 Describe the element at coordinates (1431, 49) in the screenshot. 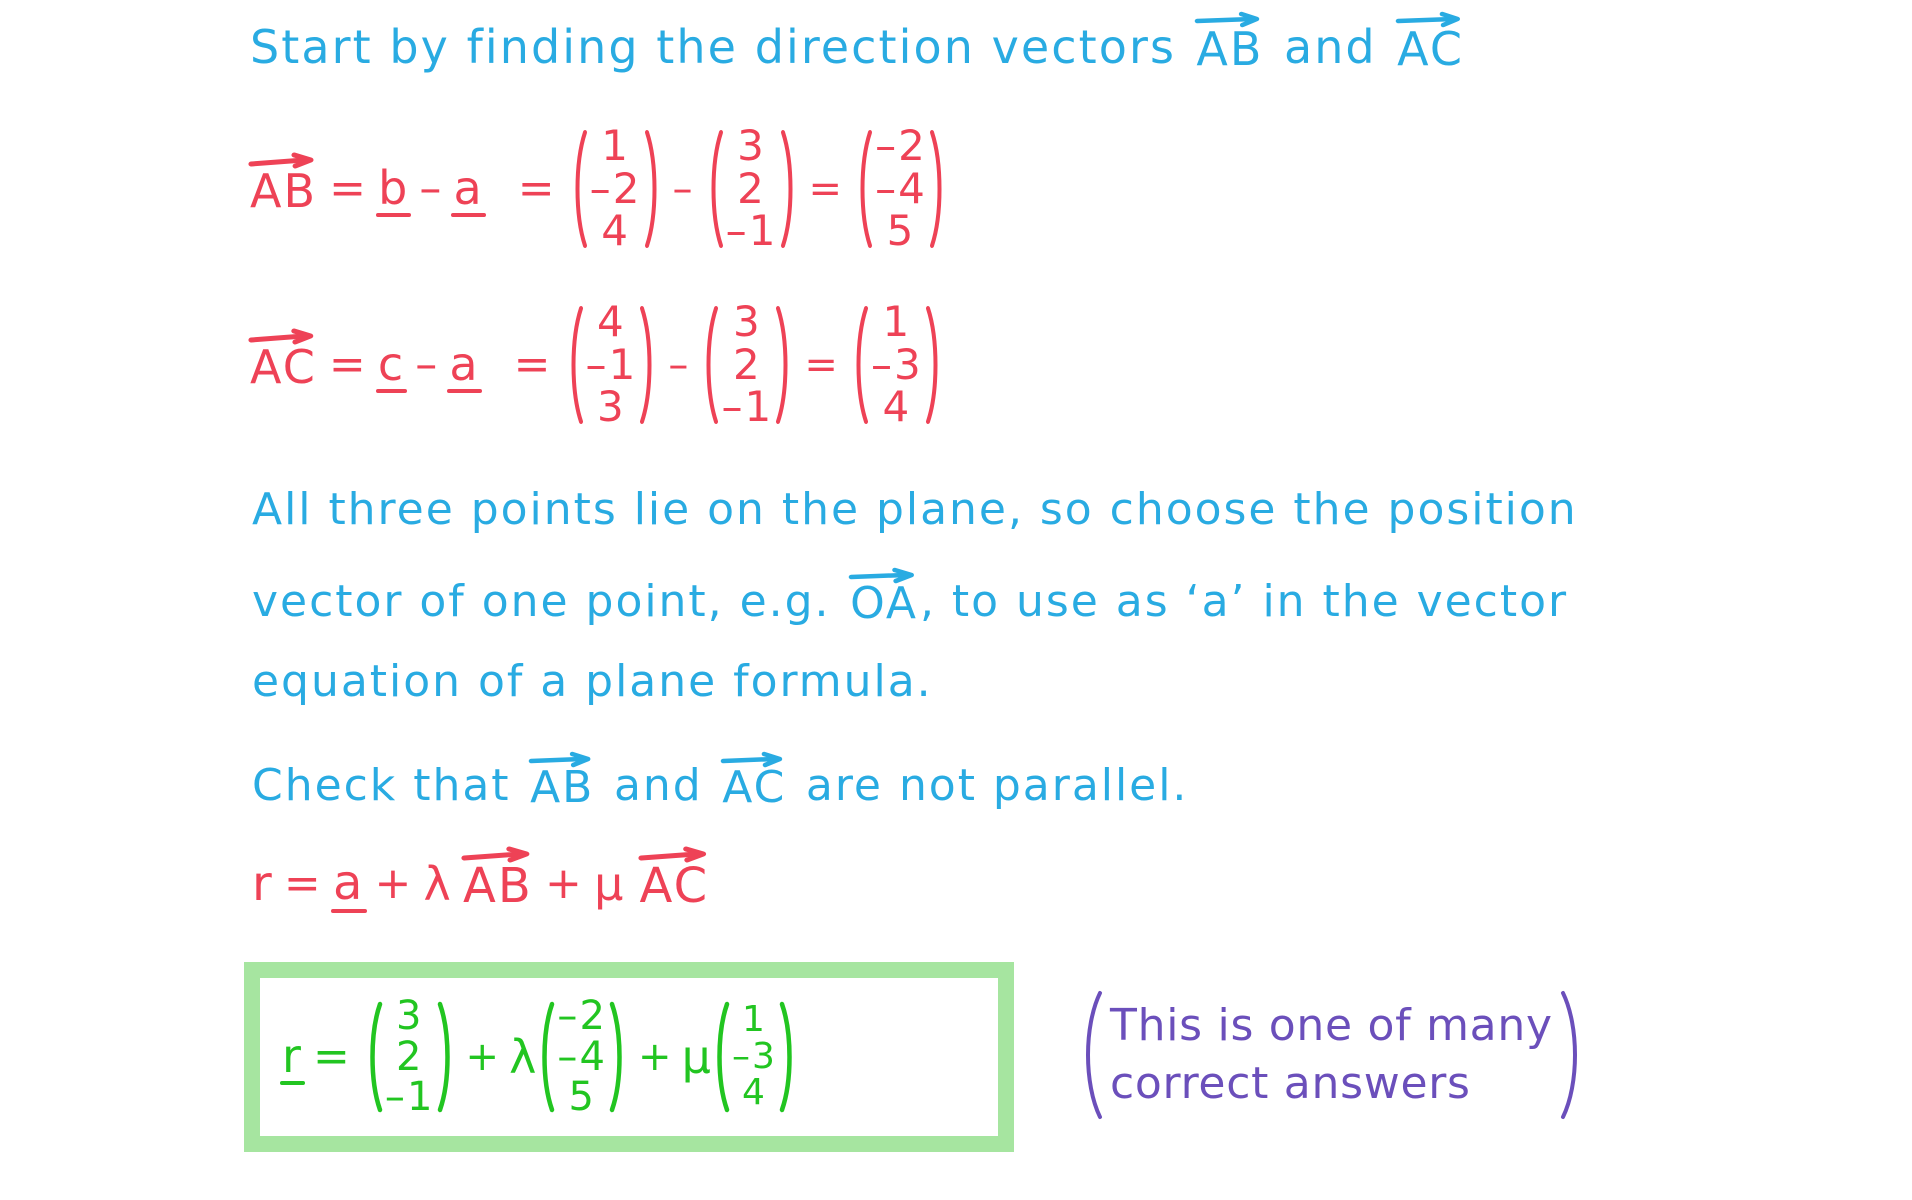

I see `vector-ac-label: AC` at that location.